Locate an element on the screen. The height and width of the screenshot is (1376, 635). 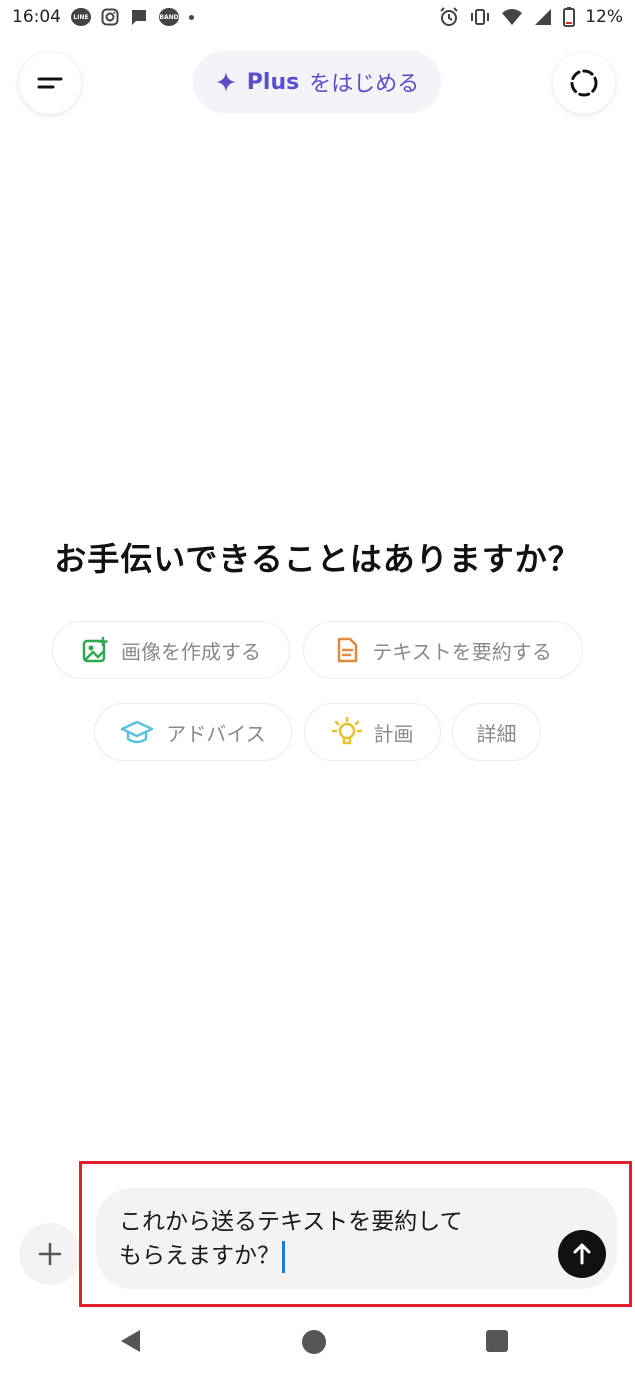
menu-button is located at coordinates (50, 83).